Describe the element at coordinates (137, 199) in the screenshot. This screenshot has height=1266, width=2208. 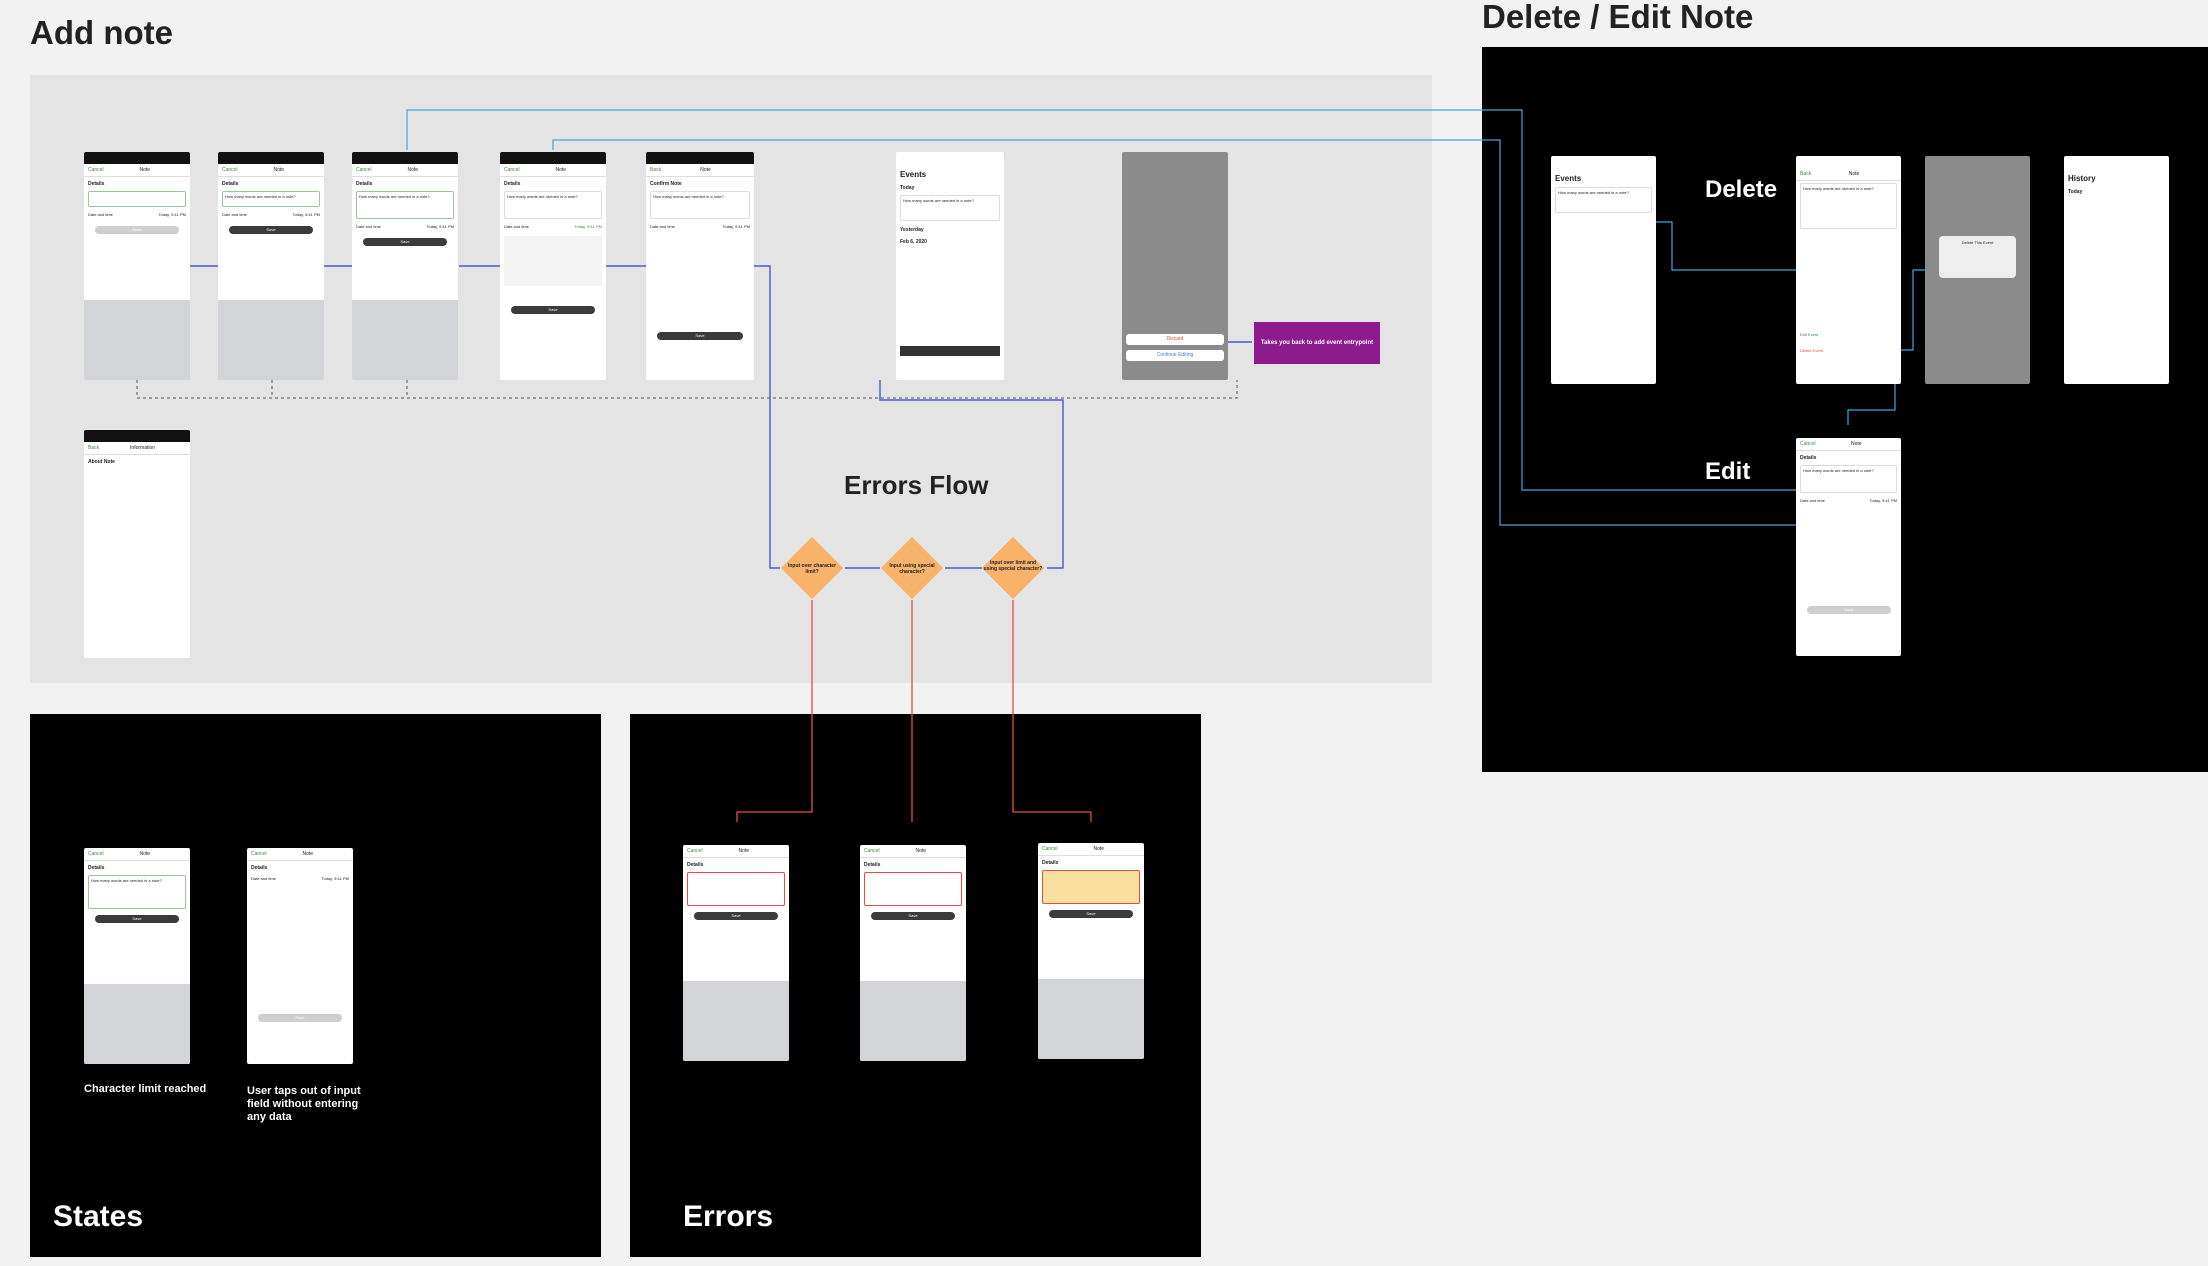
I see `note-input` at that location.